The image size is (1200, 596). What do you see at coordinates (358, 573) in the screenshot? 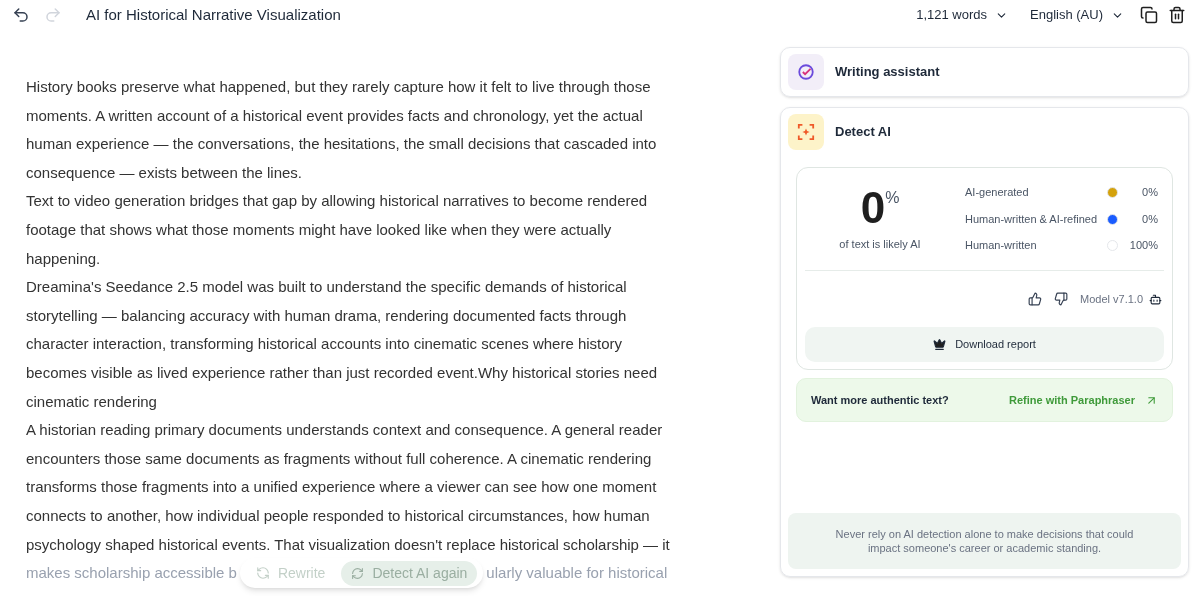
I see `refresh-icon` at bounding box center [358, 573].